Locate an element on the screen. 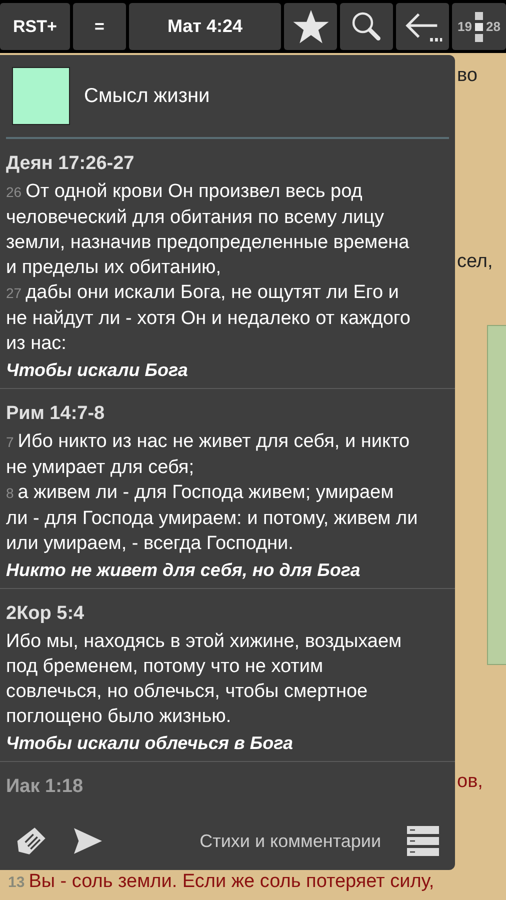 This screenshot has height=900, width=506. verse-comment: Никто не живет для себя, но для Бога is located at coordinates (184, 570).